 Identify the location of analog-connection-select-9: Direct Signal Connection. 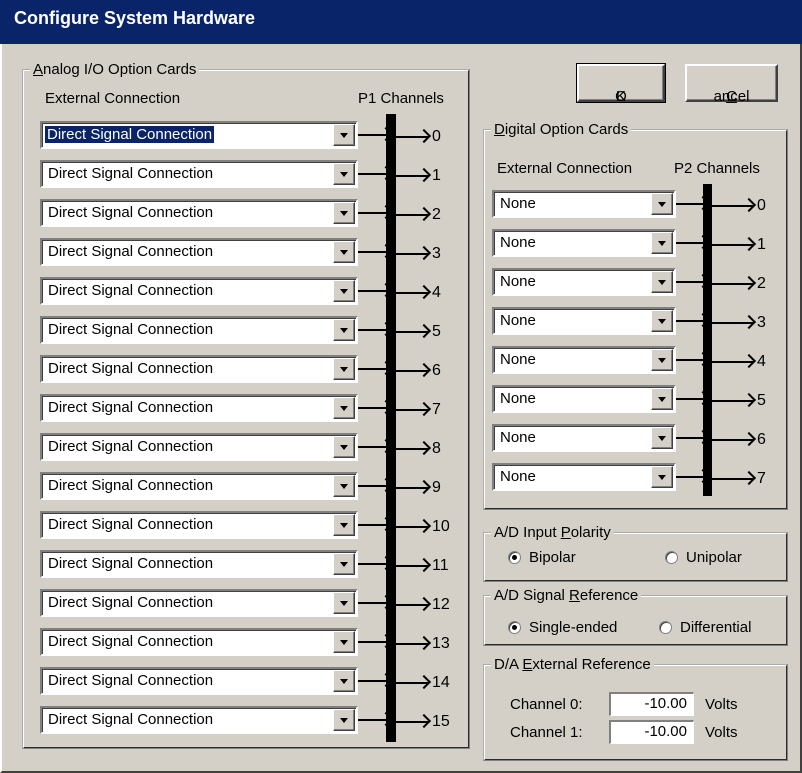
(199, 486).